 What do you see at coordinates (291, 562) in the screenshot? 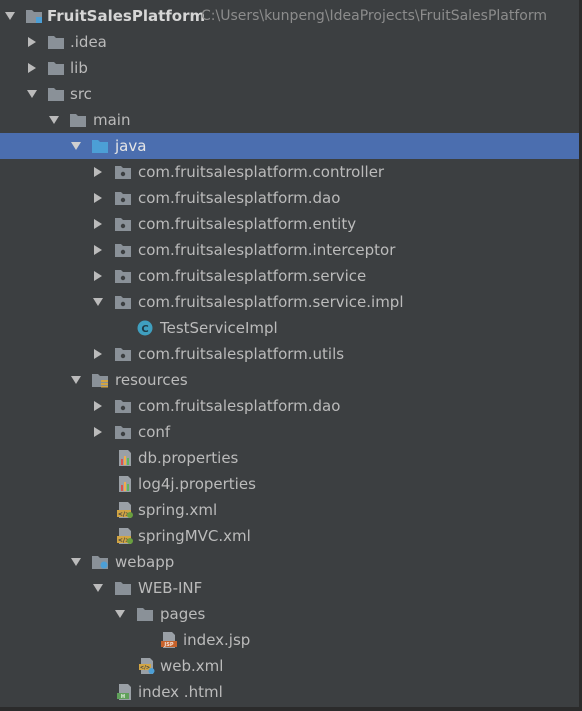
I see `tree-row-webapp: webapp` at bounding box center [291, 562].